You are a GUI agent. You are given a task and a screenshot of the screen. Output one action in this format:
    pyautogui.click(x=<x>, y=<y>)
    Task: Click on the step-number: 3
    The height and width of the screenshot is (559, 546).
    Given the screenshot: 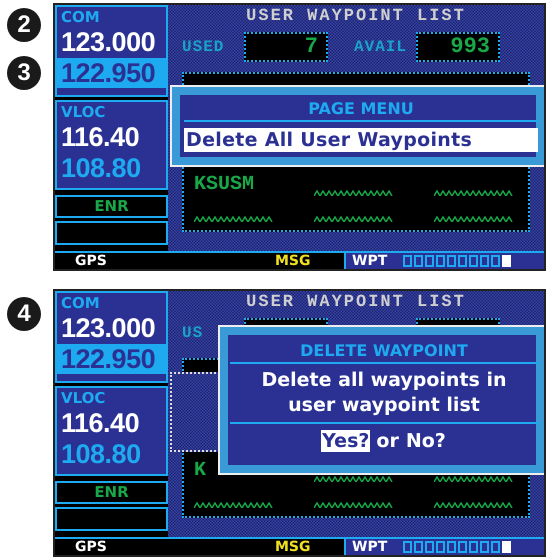 What is the action you would take?
    pyautogui.click(x=24, y=73)
    